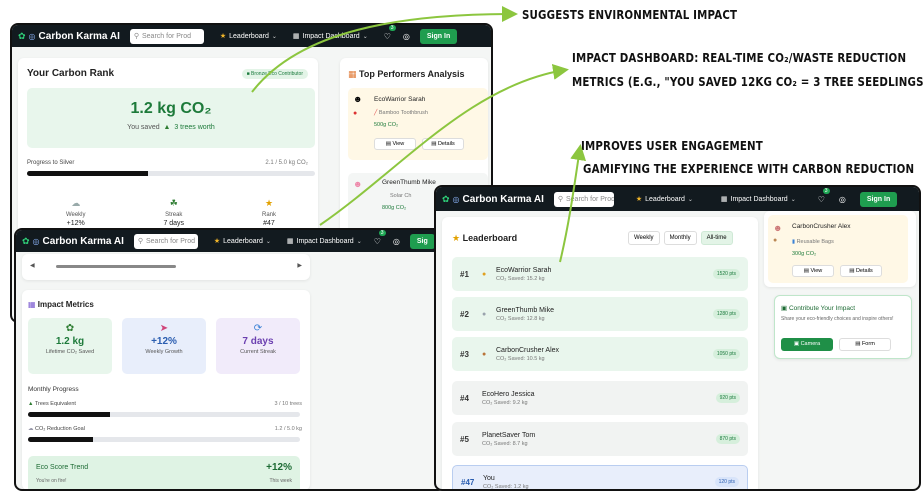 This screenshot has width=924, height=493. What do you see at coordinates (223, 36) in the screenshot?
I see `trophy-icon: ★` at bounding box center [223, 36].